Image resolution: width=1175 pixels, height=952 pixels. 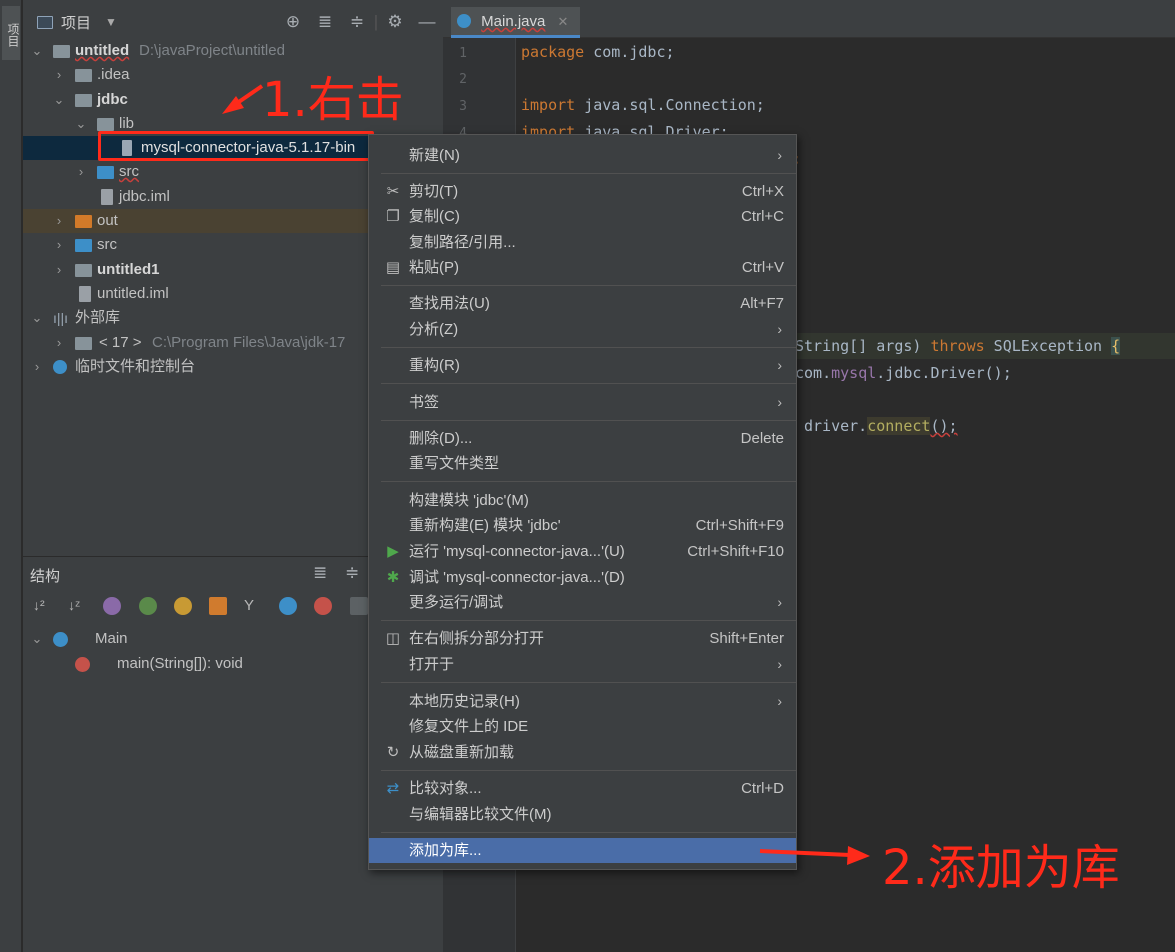 What do you see at coordinates (243, 99) in the screenshot?
I see `arrow-step1` at bounding box center [243, 99].